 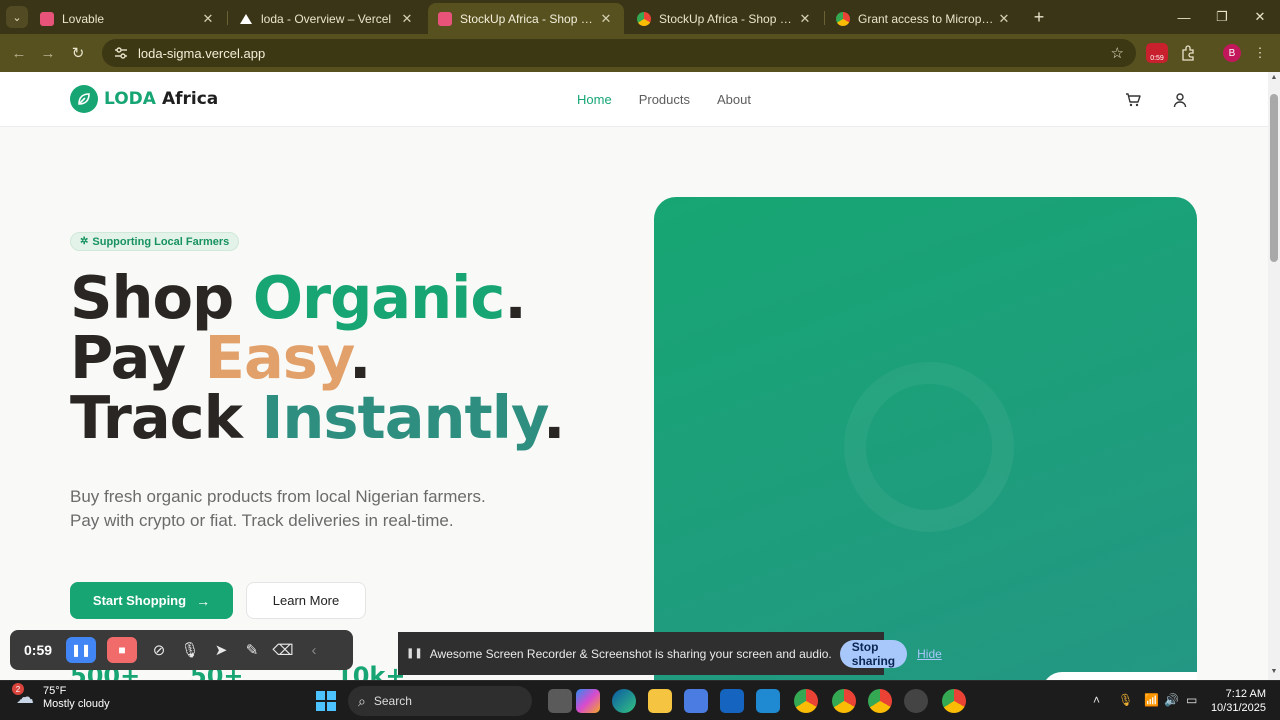 What do you see at coordinates (1184, 17) in the screenshot?
I see `minimize-button: —` at bounding box center [1184, 17].